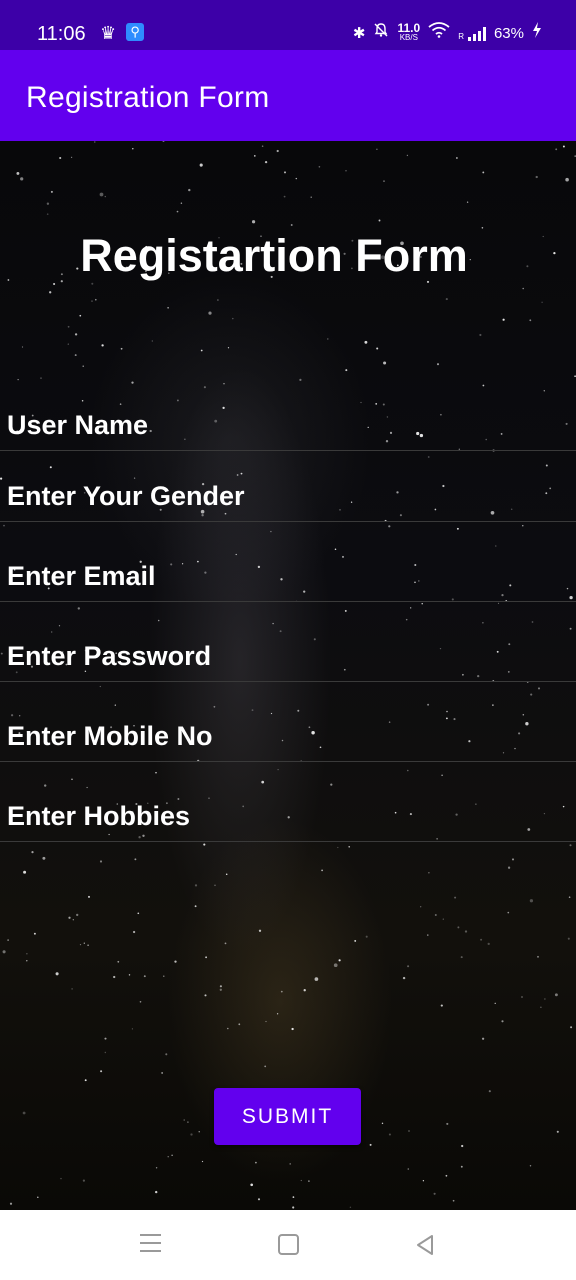 Image resolution: width=576 pixels, height=1280 pixels. Describe the element at coordinates (537, 33) in the screenshot. I see `charging-icon` at that location.